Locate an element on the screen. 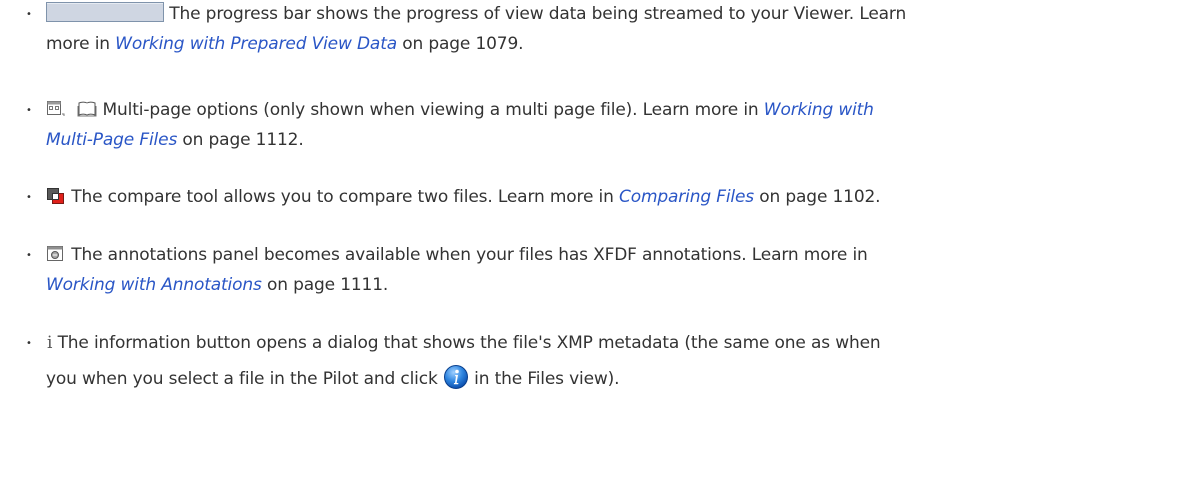 The height and width of the screenshot is (487, 1179). list-item-text: more in is located at coordinates (81, 44).